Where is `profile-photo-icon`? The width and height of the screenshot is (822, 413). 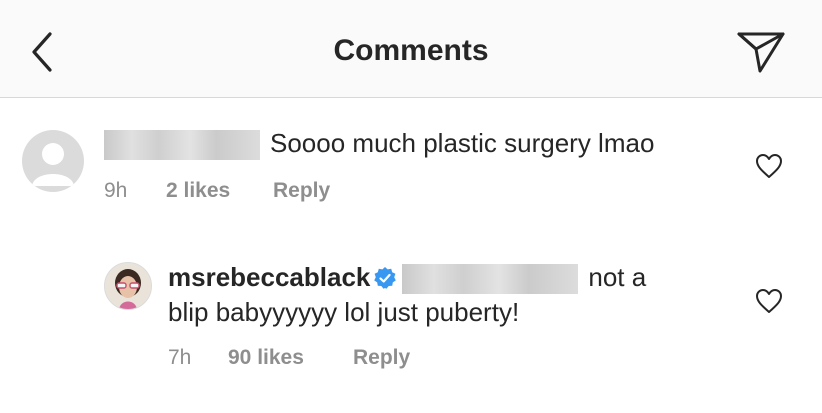
profile-photo-icon is located at coordinates (128, 286).